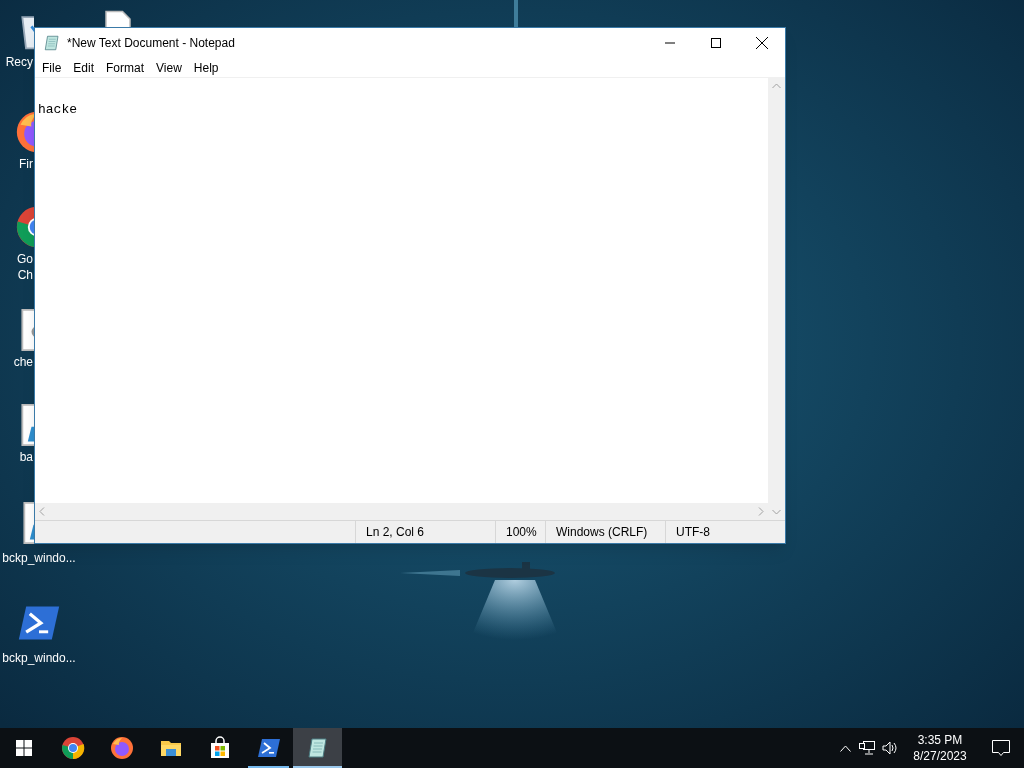 The image size is (1024, 768). What do you see at coordinates (57, 109) in the screenshot?
I see `document-text: hacke` at bounding box center [57, 109].